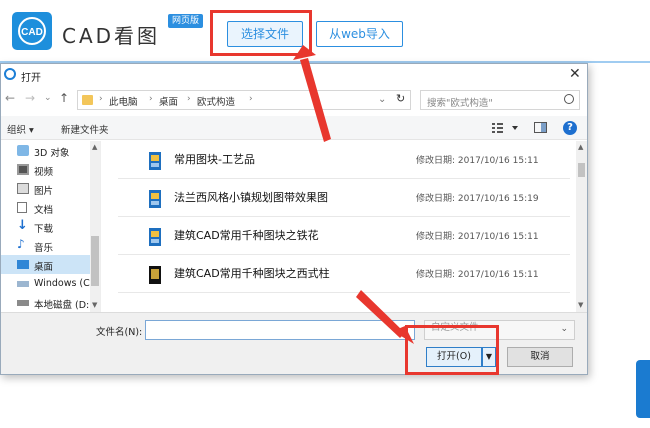  Describe the element at coordinates (477, 199) in the screenshot. I see `file-modified: 修改日期: 2017/10/16 15:19` at that location.